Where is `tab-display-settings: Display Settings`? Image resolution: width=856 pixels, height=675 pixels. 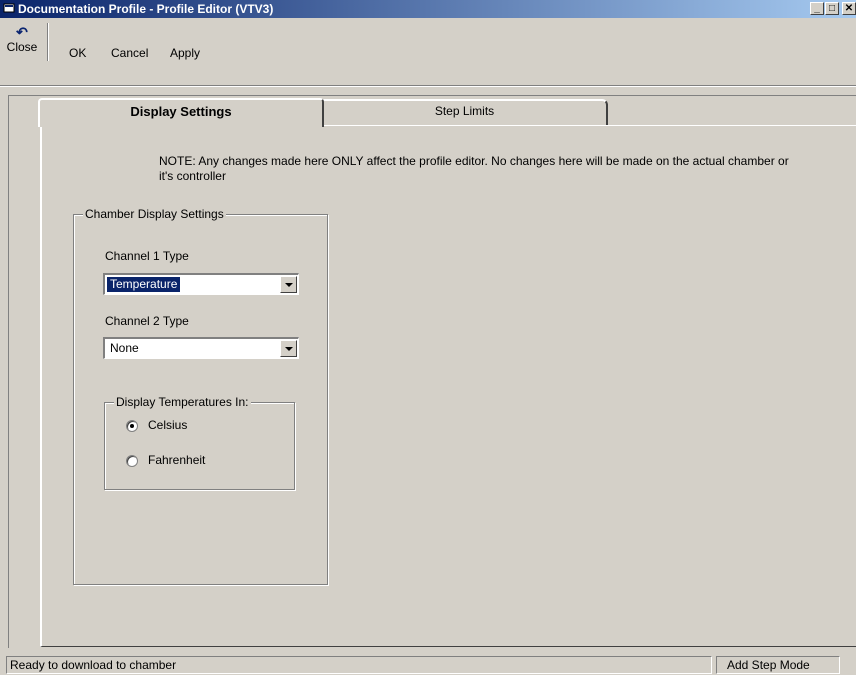
tab-display-settings: Display Settings is located at coordinates (181, 112).